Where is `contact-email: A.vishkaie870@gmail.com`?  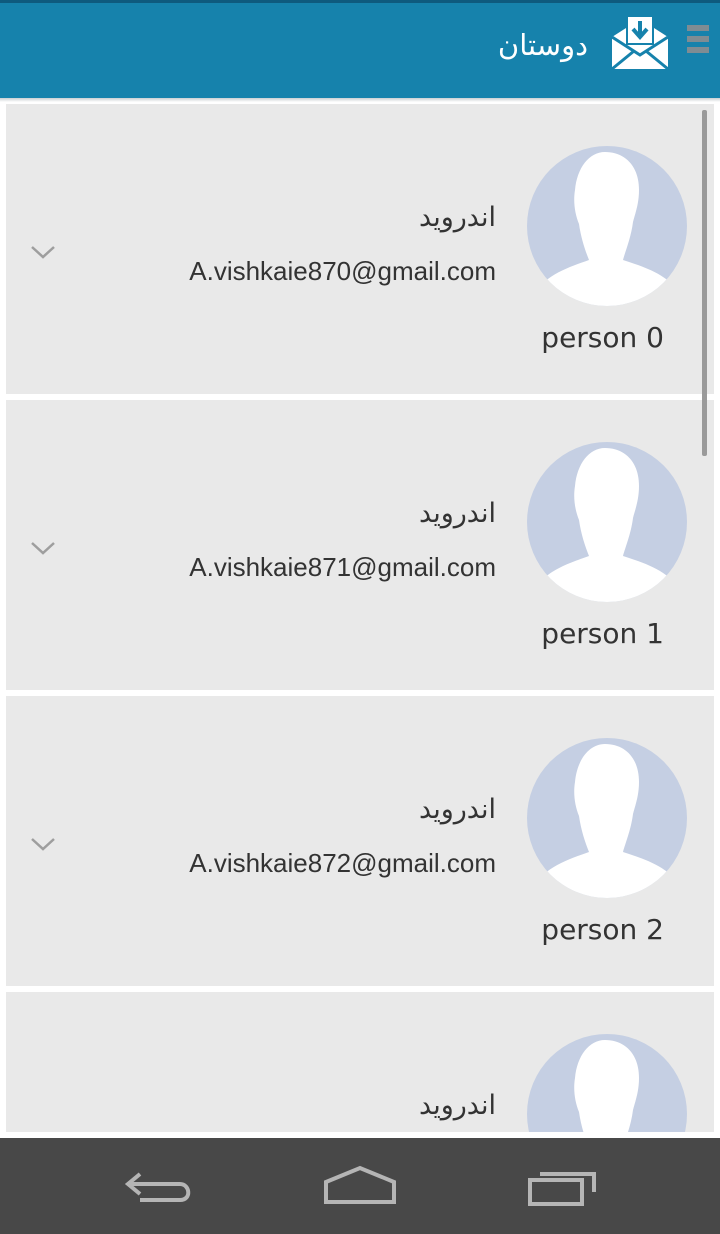
contact-email: A.vishkaie870@gmail.com is located at coordinates (342, 271).